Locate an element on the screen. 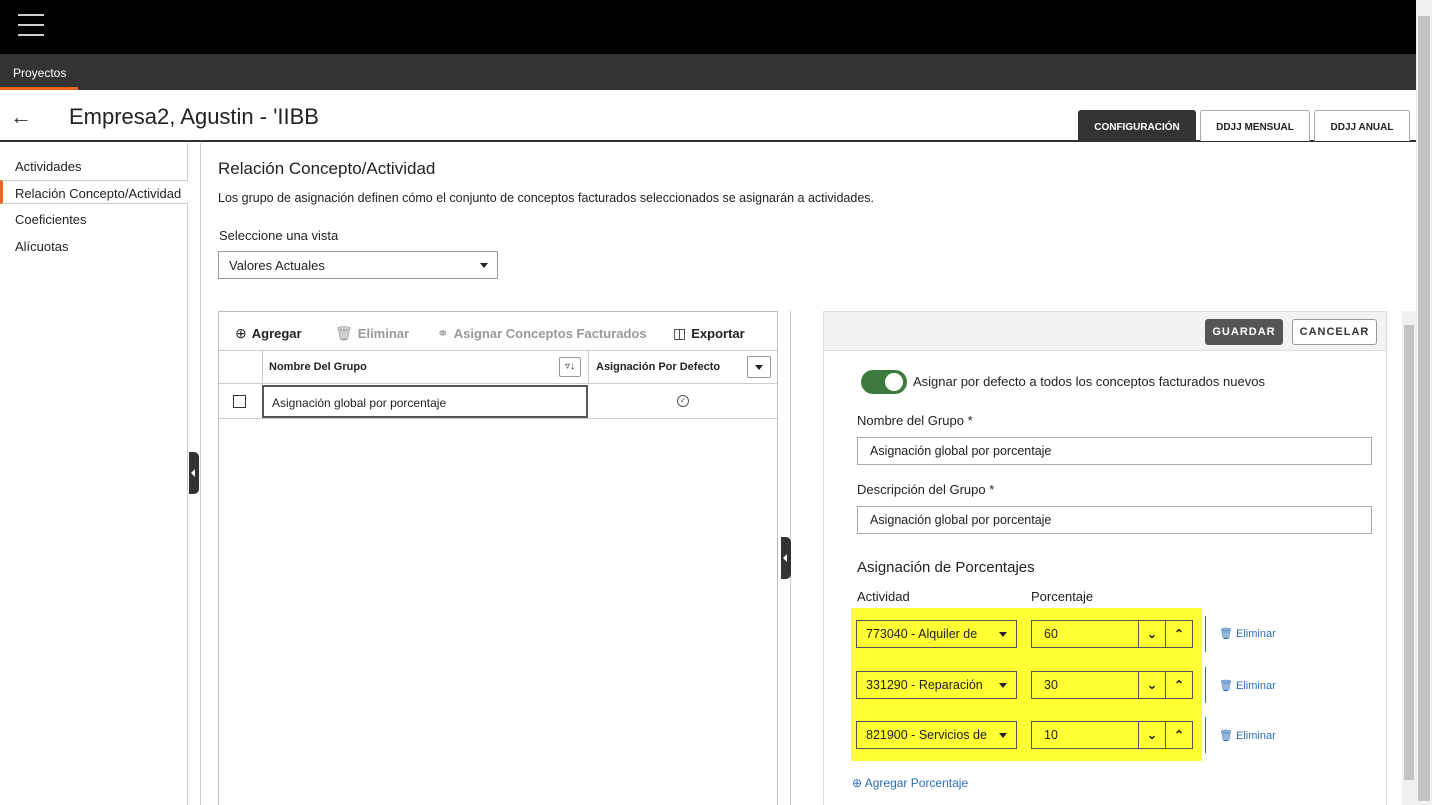  table-row: Asignación global por porcentaje ✓ is located at coordinates (498, 401).